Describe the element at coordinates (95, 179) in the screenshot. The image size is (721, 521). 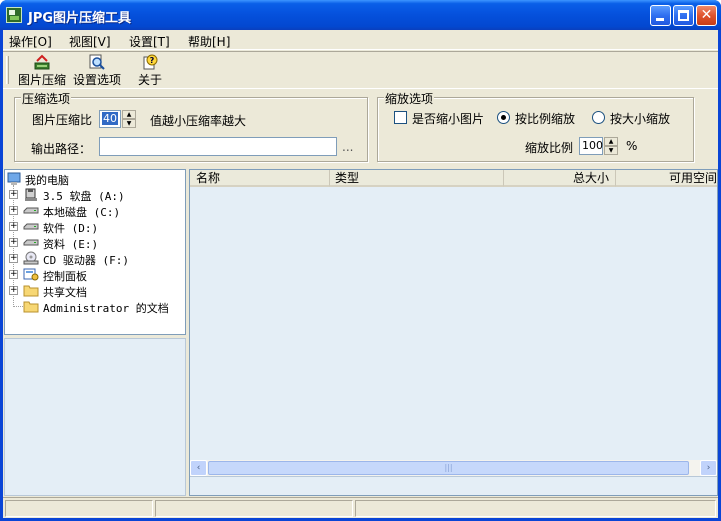
I see `tree-item-my-computer: 我的电脑` at that location.